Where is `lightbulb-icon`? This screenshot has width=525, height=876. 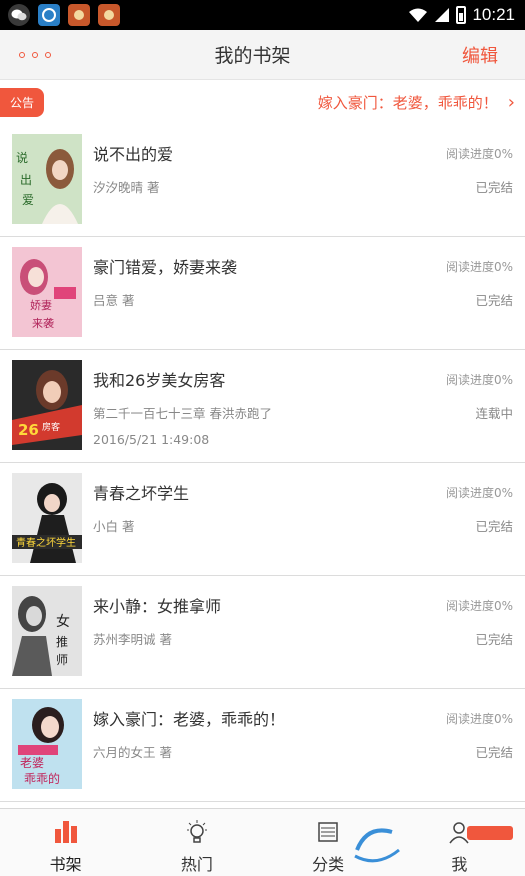
lightbulb-icon is located at coordinates (197, 832).